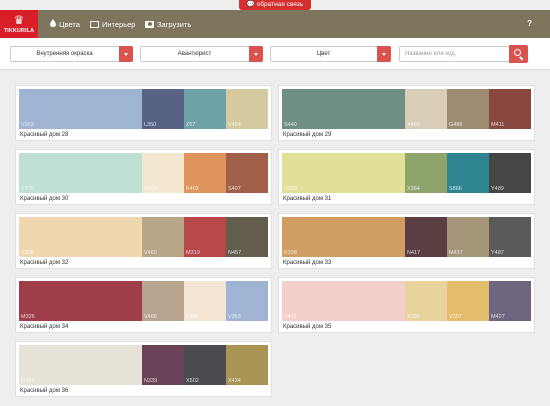 The height and width of the screenshot is (406, 550). I want to click on swatch-code: Y489, so click(497, 189).